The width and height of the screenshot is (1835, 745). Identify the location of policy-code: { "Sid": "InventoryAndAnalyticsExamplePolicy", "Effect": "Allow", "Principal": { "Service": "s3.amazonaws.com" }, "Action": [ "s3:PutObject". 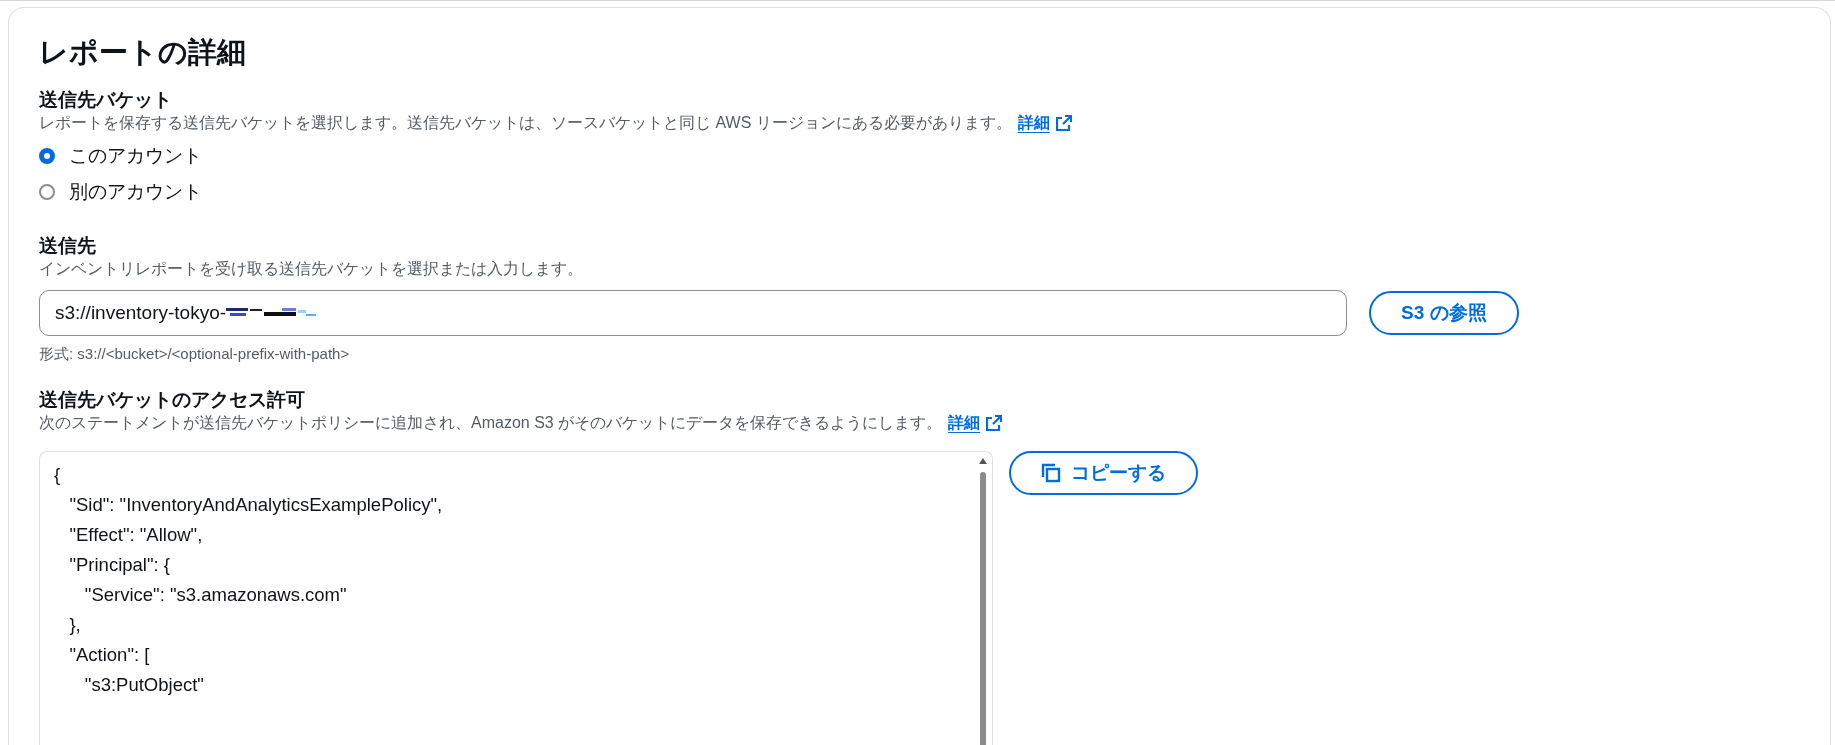
(248, 580).